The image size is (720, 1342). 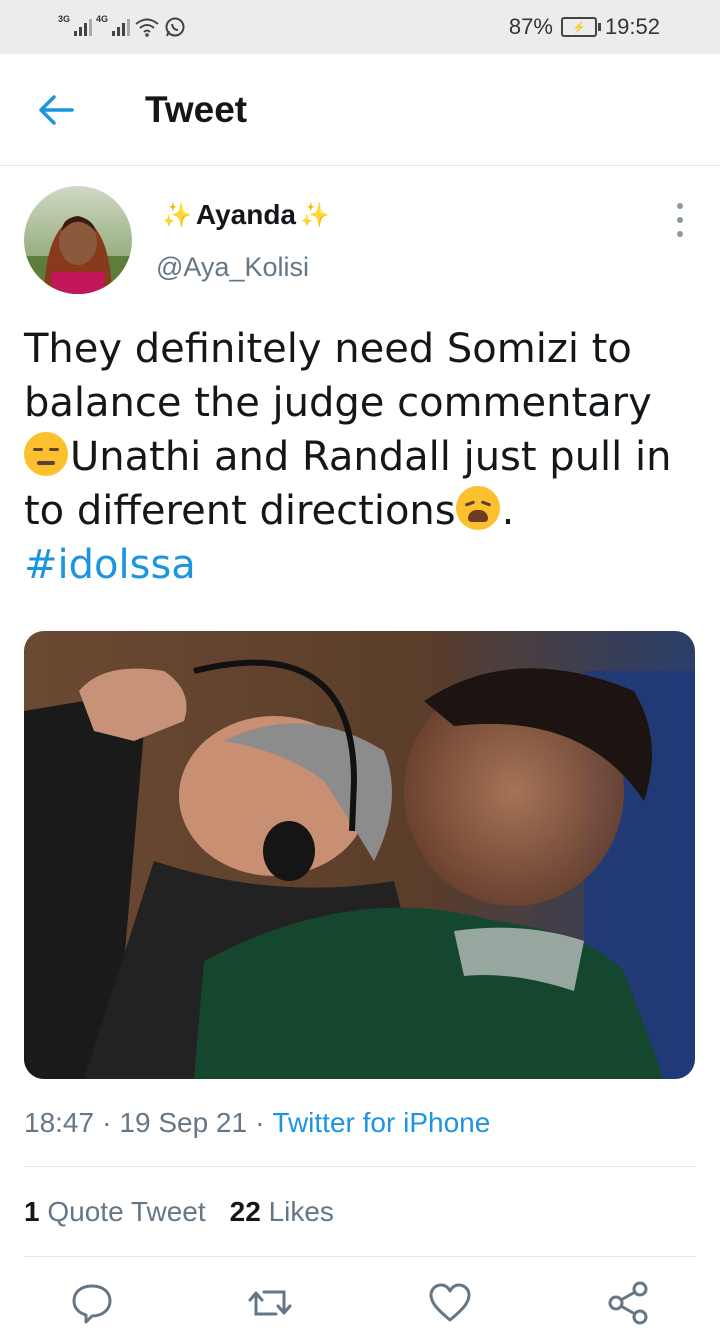 I want to click on author-handle: @Aya_Kolisi, so click(x=232, y=267).